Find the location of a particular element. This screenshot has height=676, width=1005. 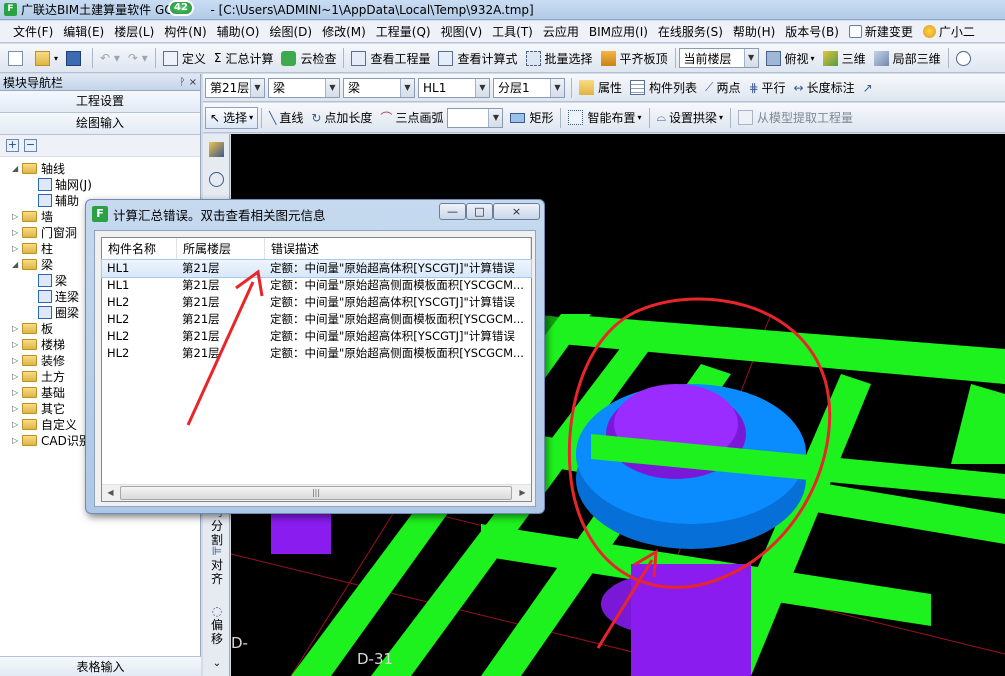

menu-floor: 楼层(L) is located at coordinates (134, 32).